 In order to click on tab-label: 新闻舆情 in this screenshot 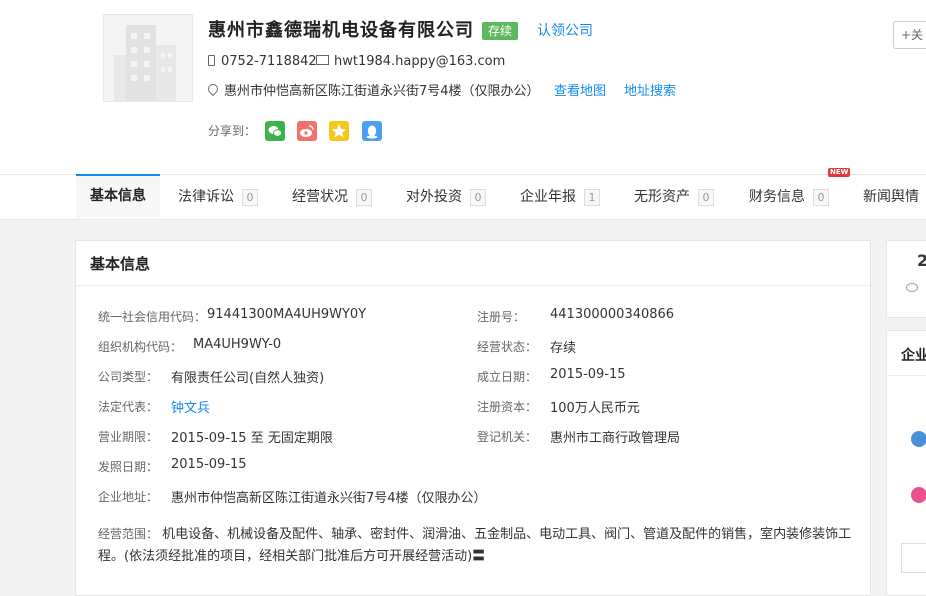, I will do `click(891, 197)`.